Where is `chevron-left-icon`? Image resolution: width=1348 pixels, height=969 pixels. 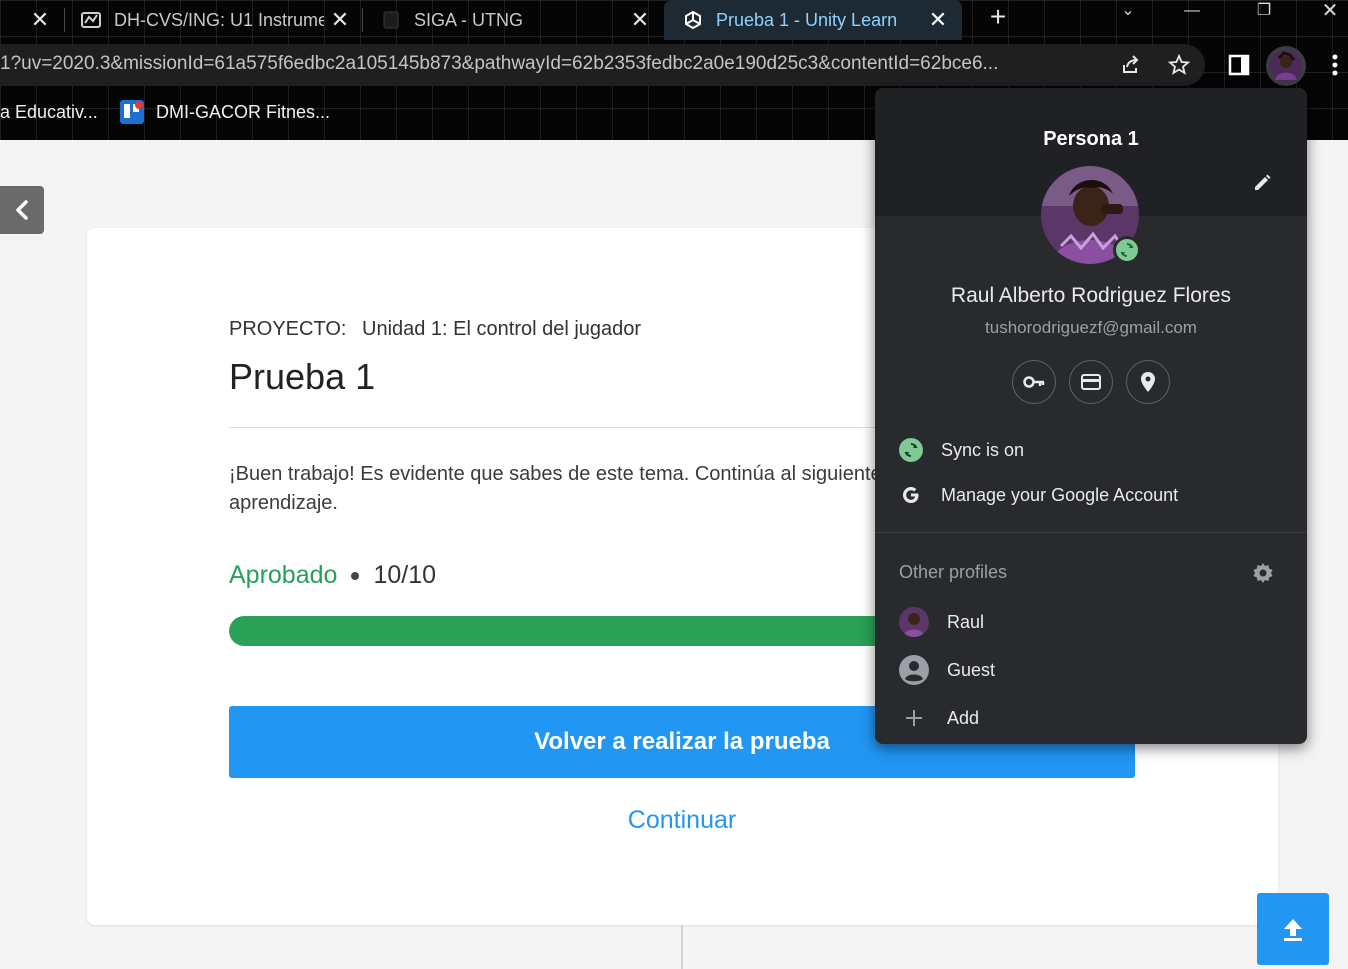 chevron-left-icon is located at coordinates (22, 210).